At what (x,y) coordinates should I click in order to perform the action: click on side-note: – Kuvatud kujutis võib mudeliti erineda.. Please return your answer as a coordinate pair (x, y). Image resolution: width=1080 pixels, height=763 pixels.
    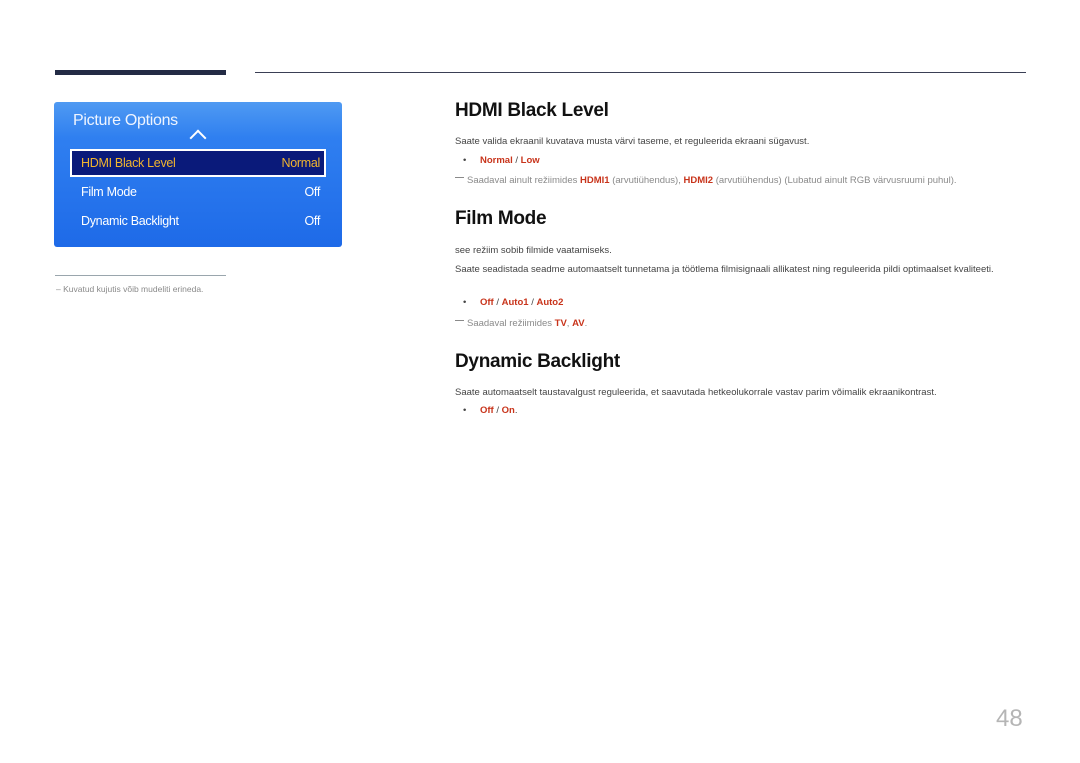
    Looking at the image, I should click on (130, 289).